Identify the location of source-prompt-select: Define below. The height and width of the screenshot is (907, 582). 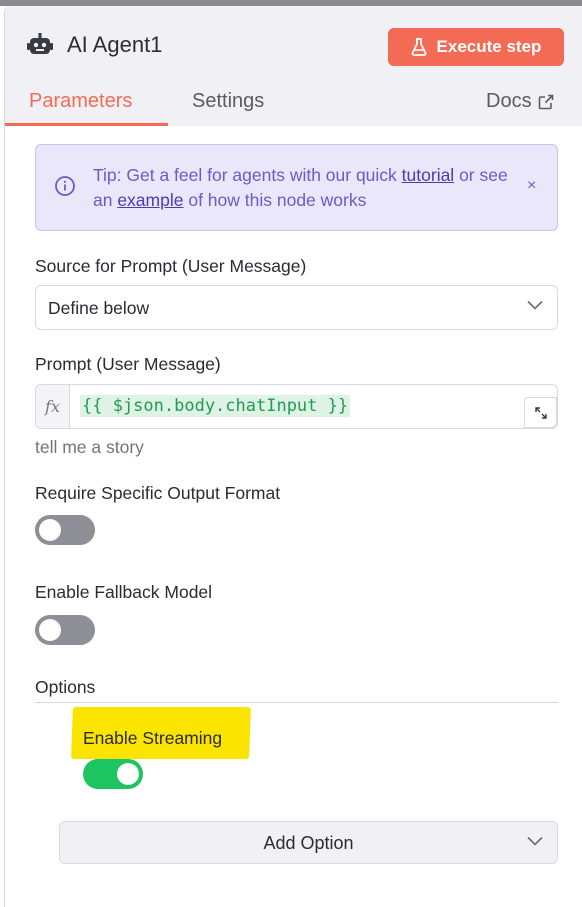
(296, 307).